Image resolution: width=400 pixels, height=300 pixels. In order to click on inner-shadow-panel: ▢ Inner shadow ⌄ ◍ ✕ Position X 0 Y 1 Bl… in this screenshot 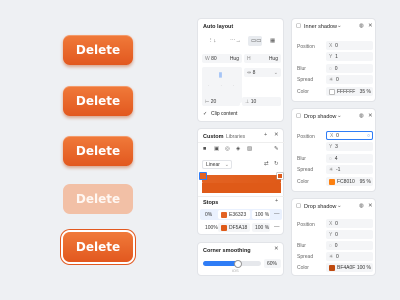, I will do `click(333, 60)`.